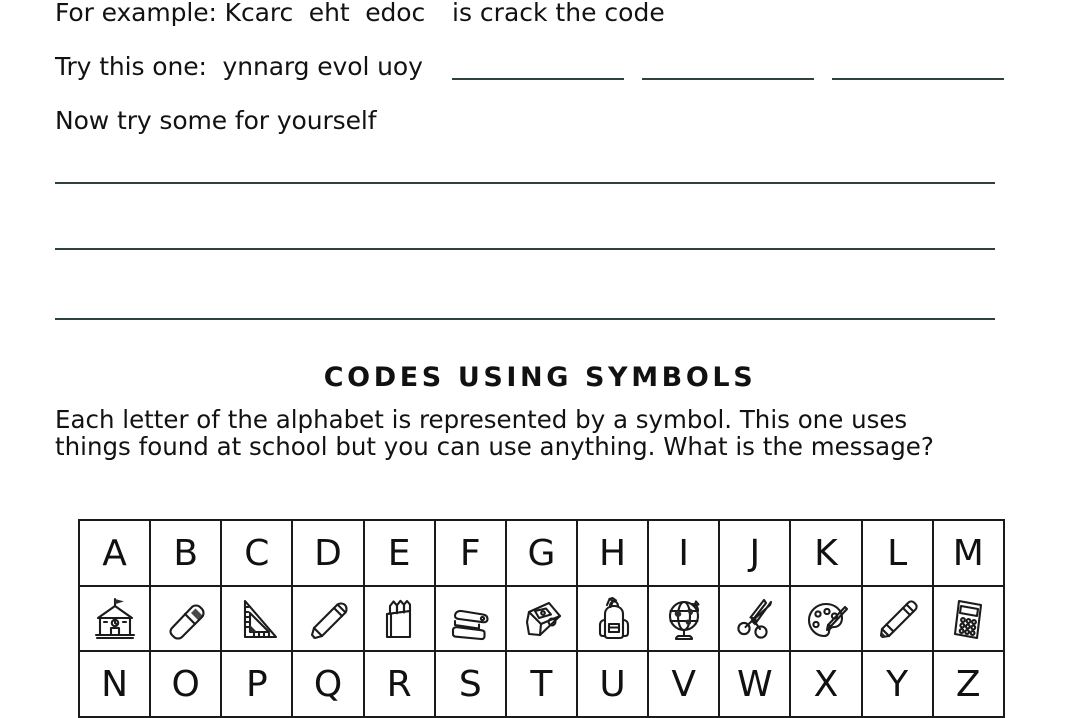 The image size is (1080, 718). What do you see at coordinates (470, 553) in the screenshot?
I see `cipher-letter-f: F` at bounding box center [470, 553].